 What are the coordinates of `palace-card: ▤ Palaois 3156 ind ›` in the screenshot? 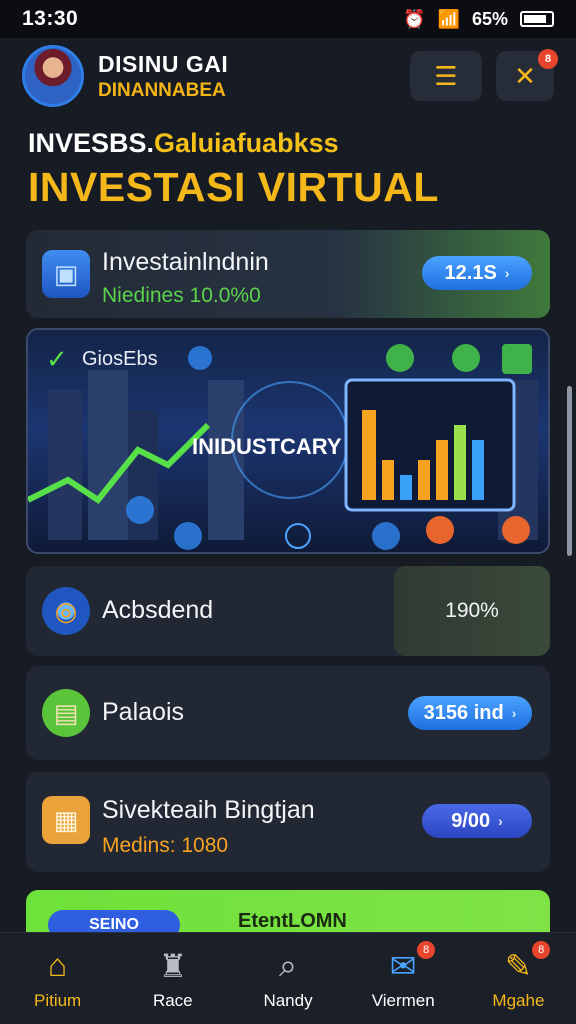 It's located at (288, 713).